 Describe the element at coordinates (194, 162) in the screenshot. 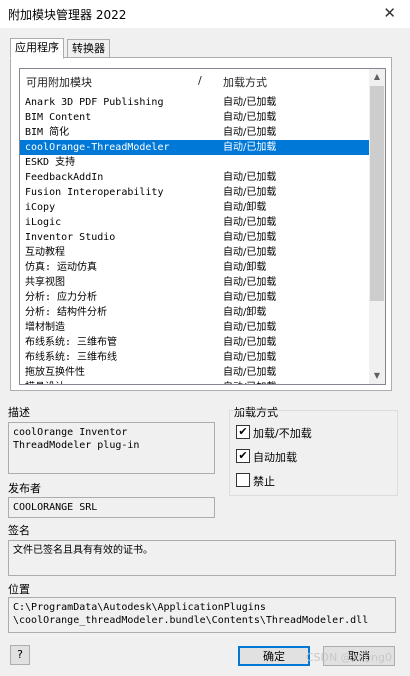

I see `list-item: ESKD 支持` at that location.